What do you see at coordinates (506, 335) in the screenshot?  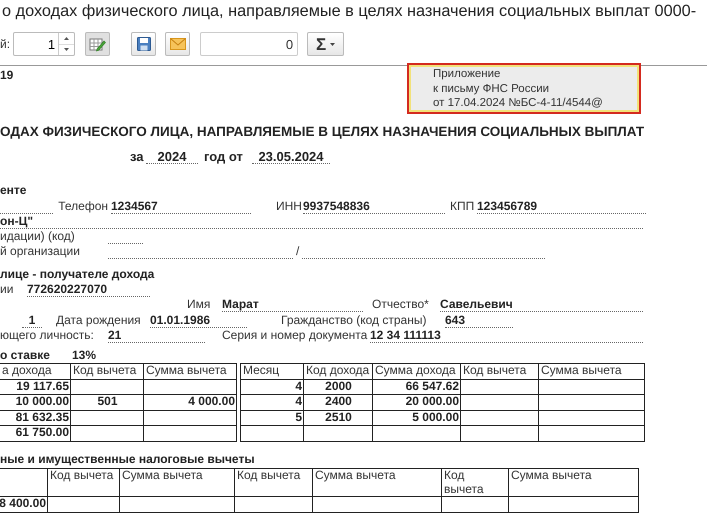 I see `field-value: 12 34 111113` at bounding box center [506, 335].